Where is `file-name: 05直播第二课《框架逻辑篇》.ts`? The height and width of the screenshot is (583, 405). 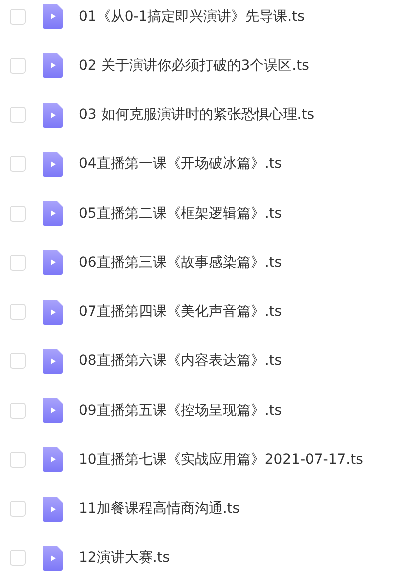 file-name: 05直播第二课《框架逻辑篇》.ts is located at coordinates (180, 213).